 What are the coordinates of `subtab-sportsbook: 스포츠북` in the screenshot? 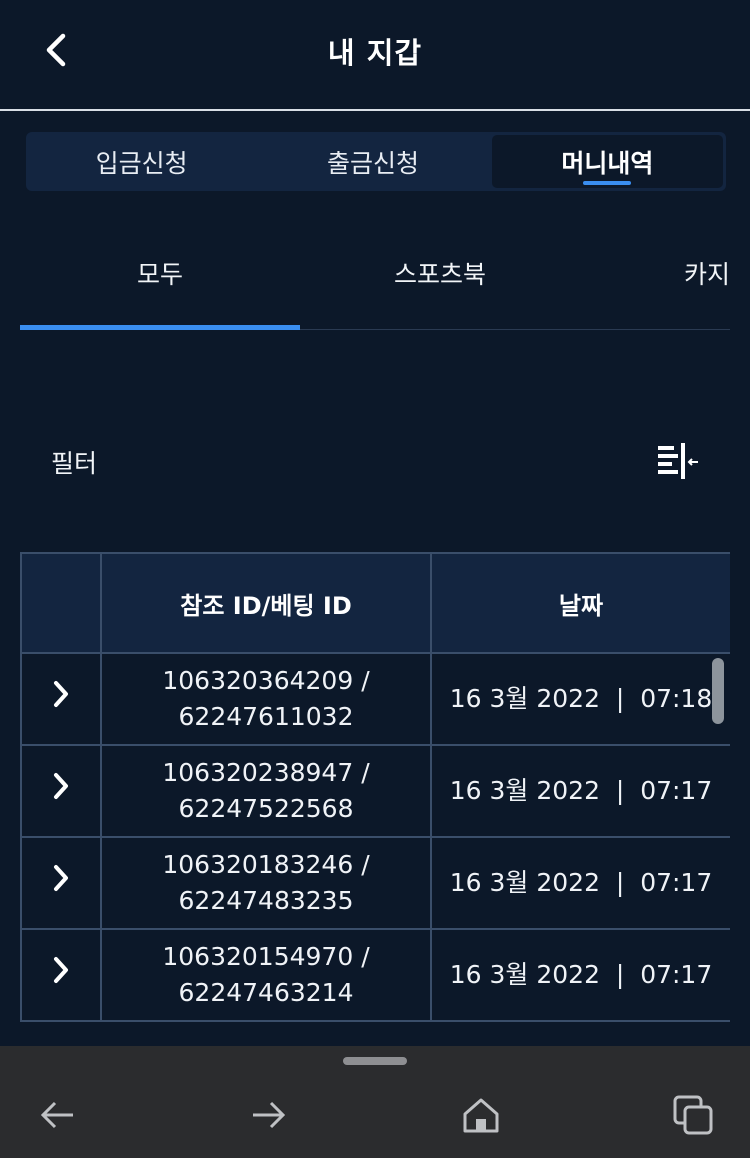 It's located at (440, 273).